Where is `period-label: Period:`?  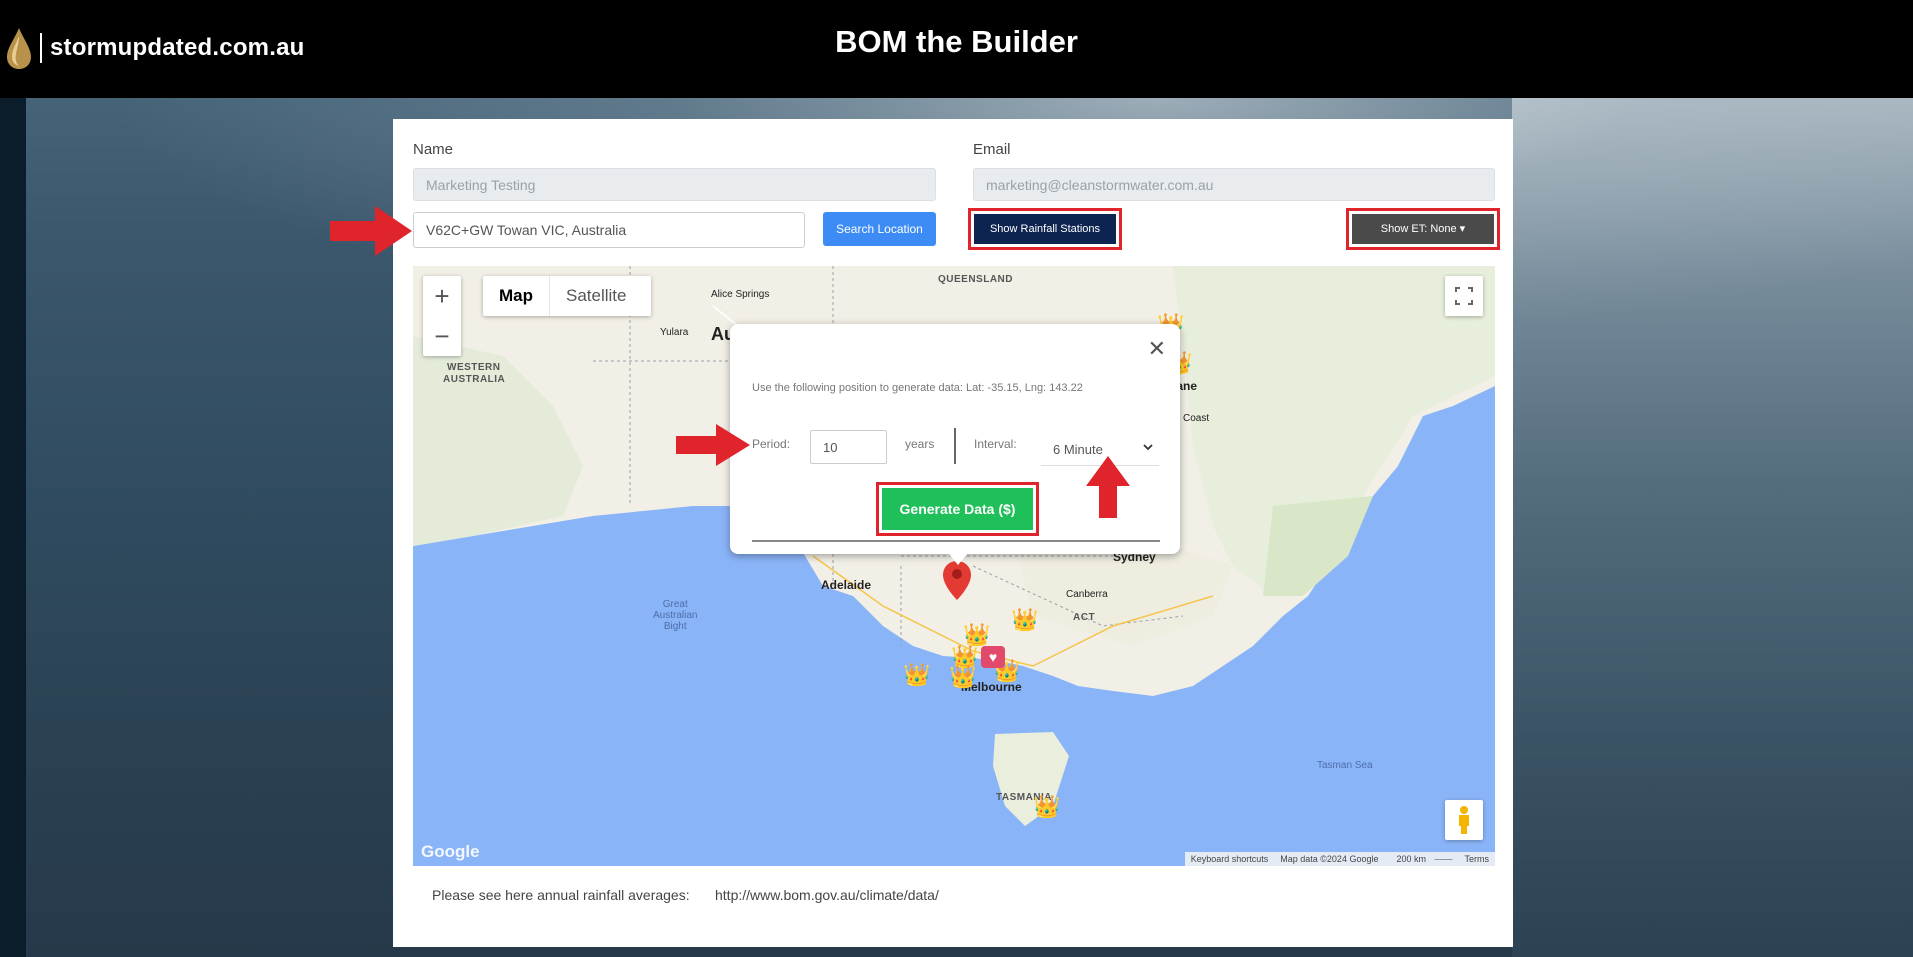 period-label: Period: is located at coordinates (771, 444).